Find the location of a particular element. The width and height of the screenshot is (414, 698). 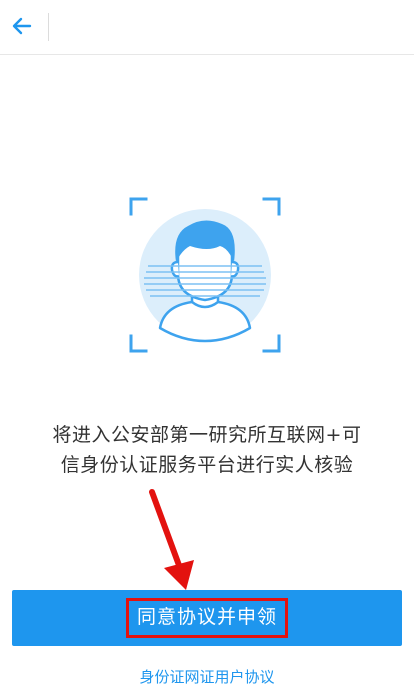

agree-and-apply-button: 同意协议并申领 is located at coordinates (207, 618).